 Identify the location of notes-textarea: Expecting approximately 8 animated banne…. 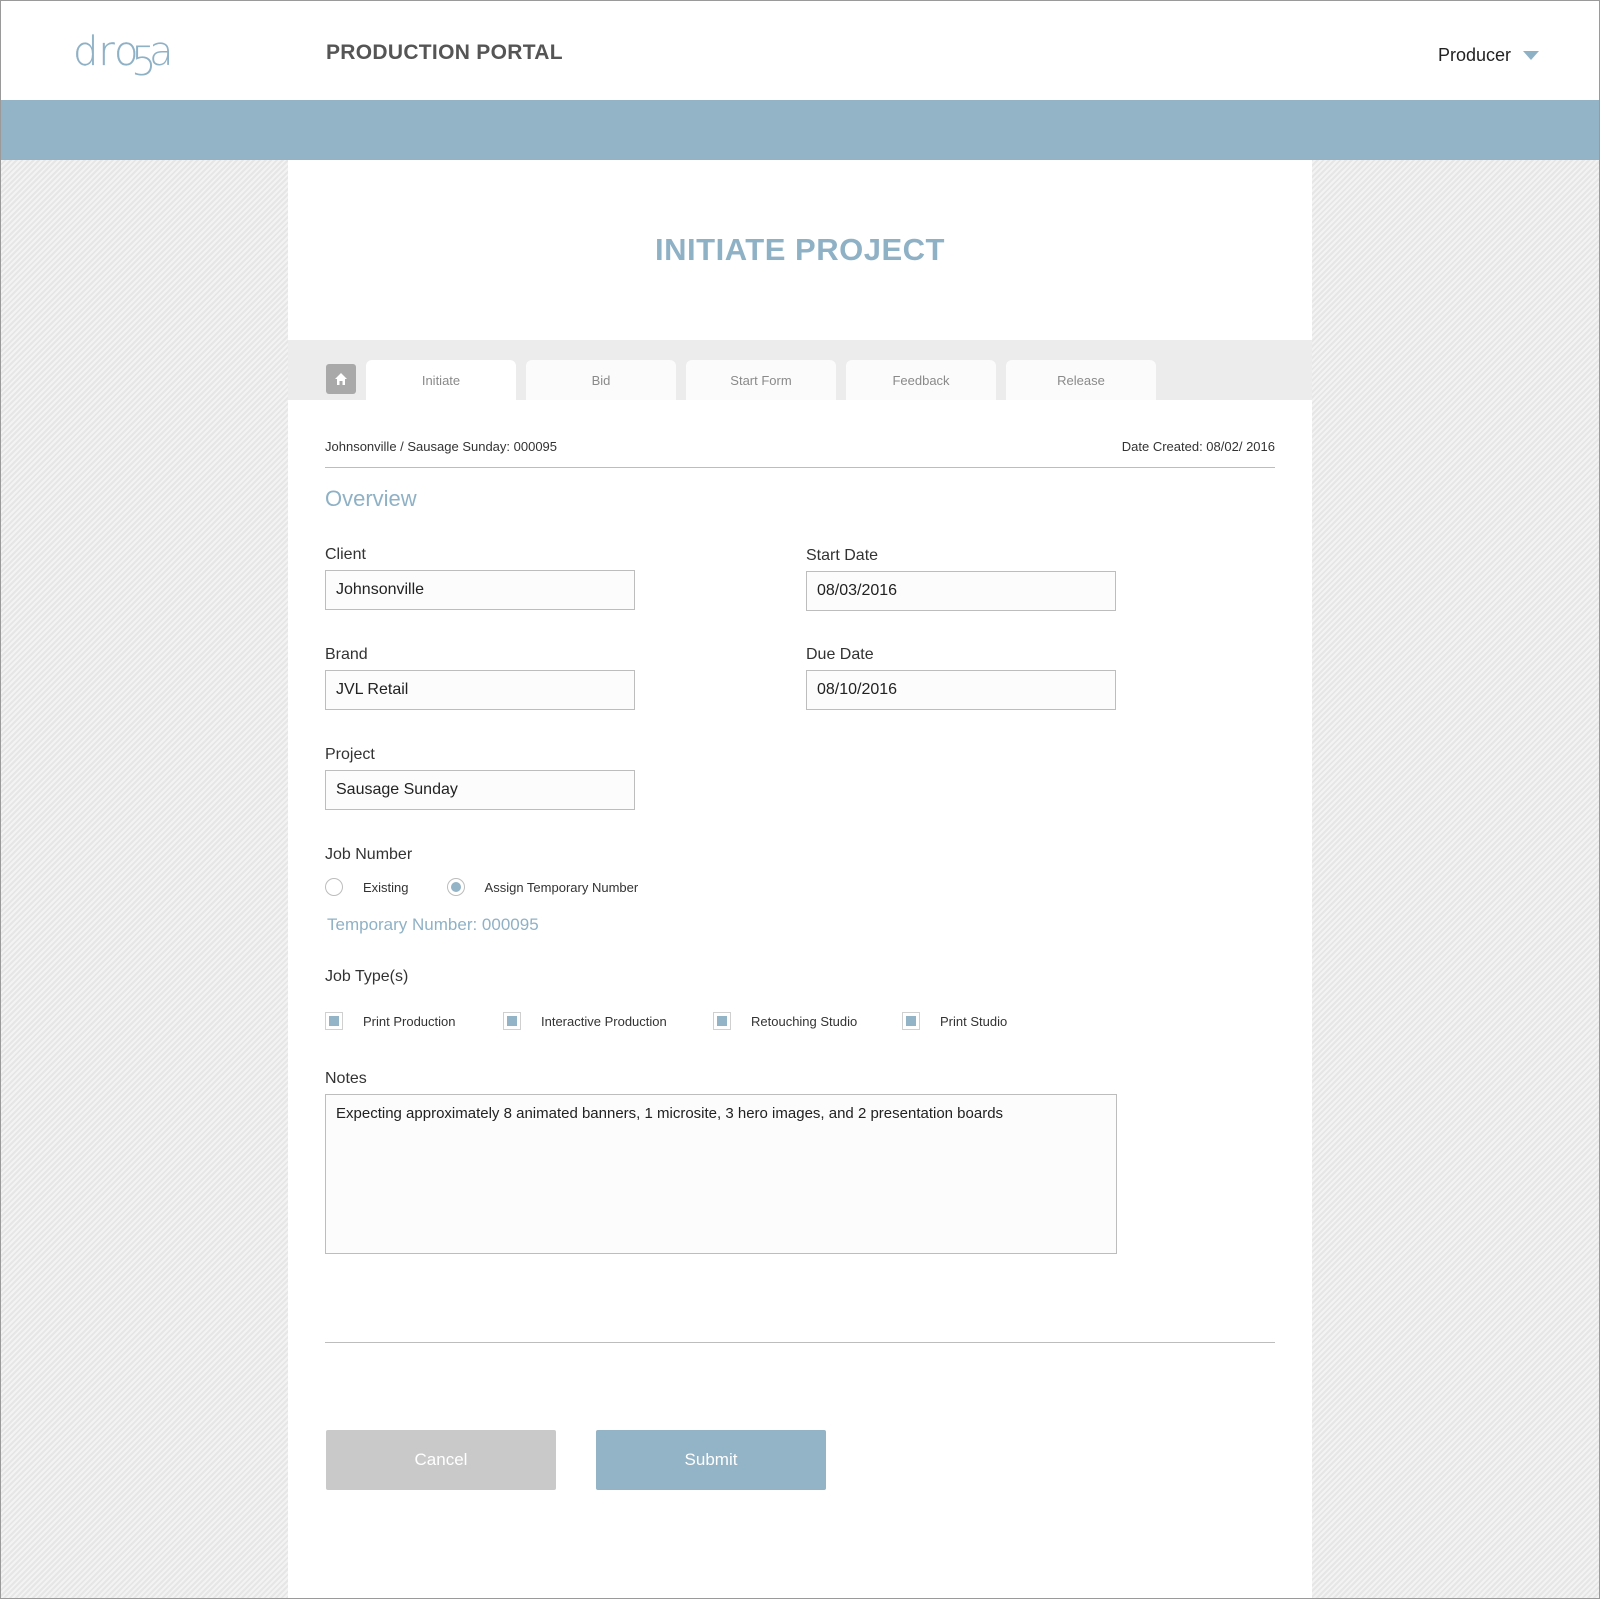
(721, 1174).